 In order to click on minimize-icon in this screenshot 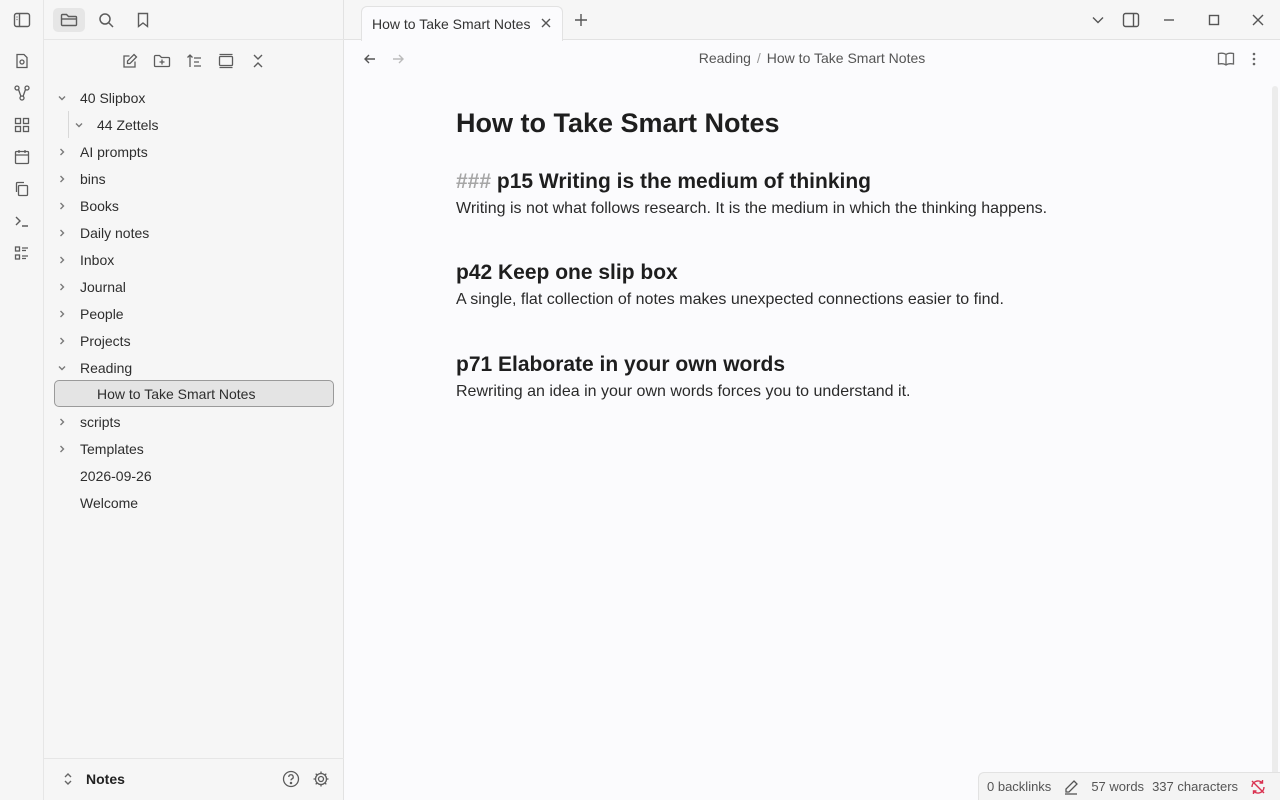, I will do `click(1169, 20)`.